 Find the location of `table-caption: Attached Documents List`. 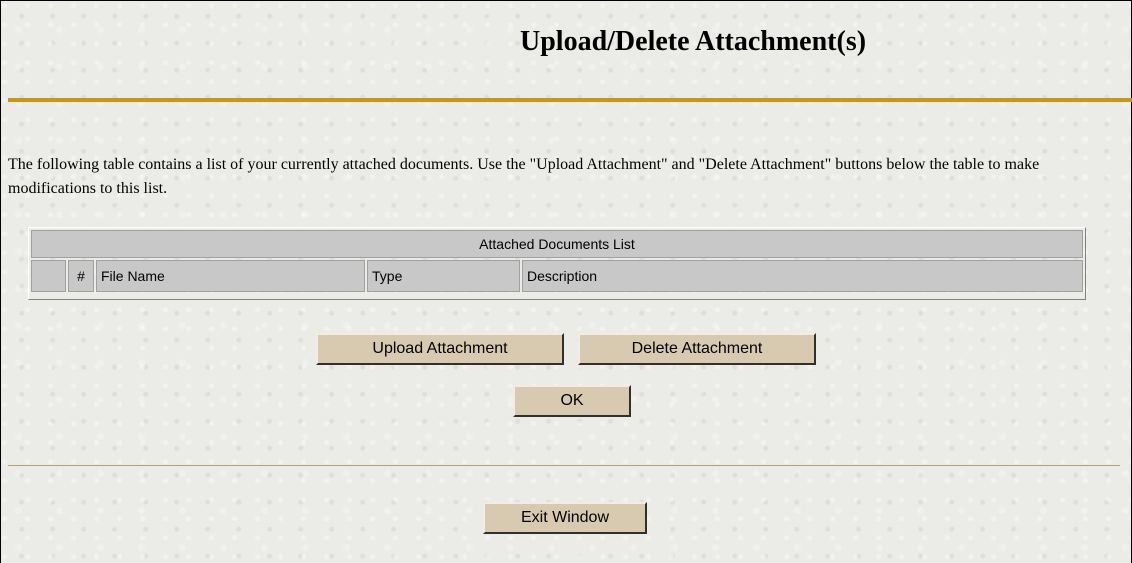

table-caption: Attached Documents List is located at coordinates (557, 244).